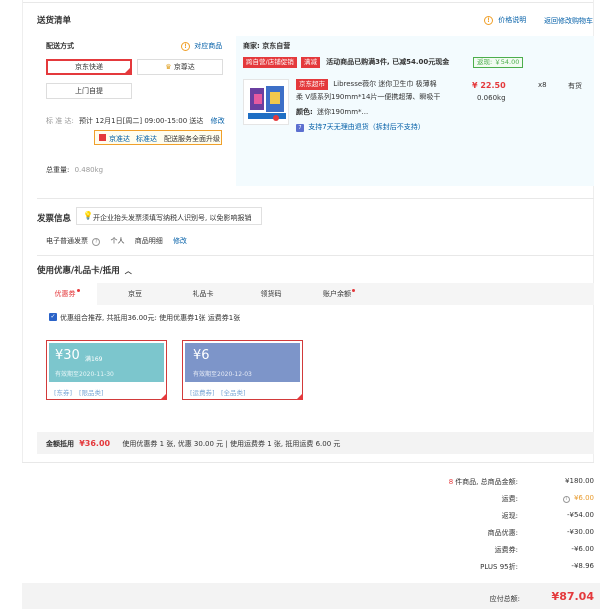 This screenshot has height=609, width=600. What do you see at coordinates (91, 393) in the screenshot?
I see `coupon-tag-category: [限品类]` at bounding box center [91, 393].